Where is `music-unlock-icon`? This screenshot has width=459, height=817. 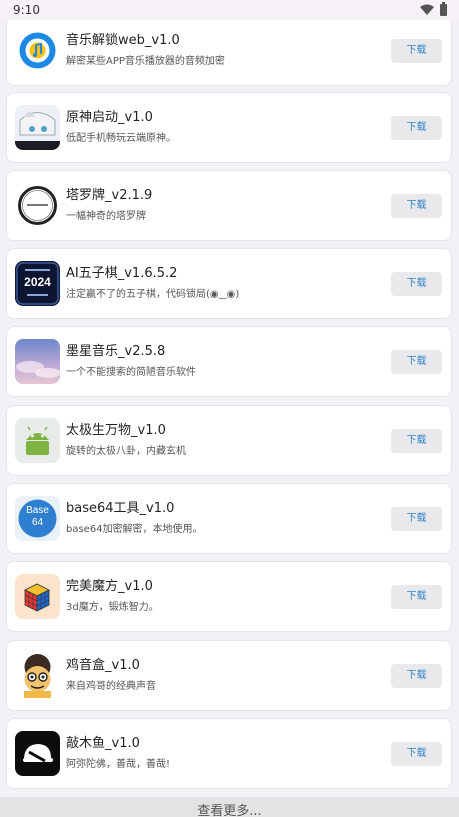 music-unlock-icon is located at coordinates (37, 50).